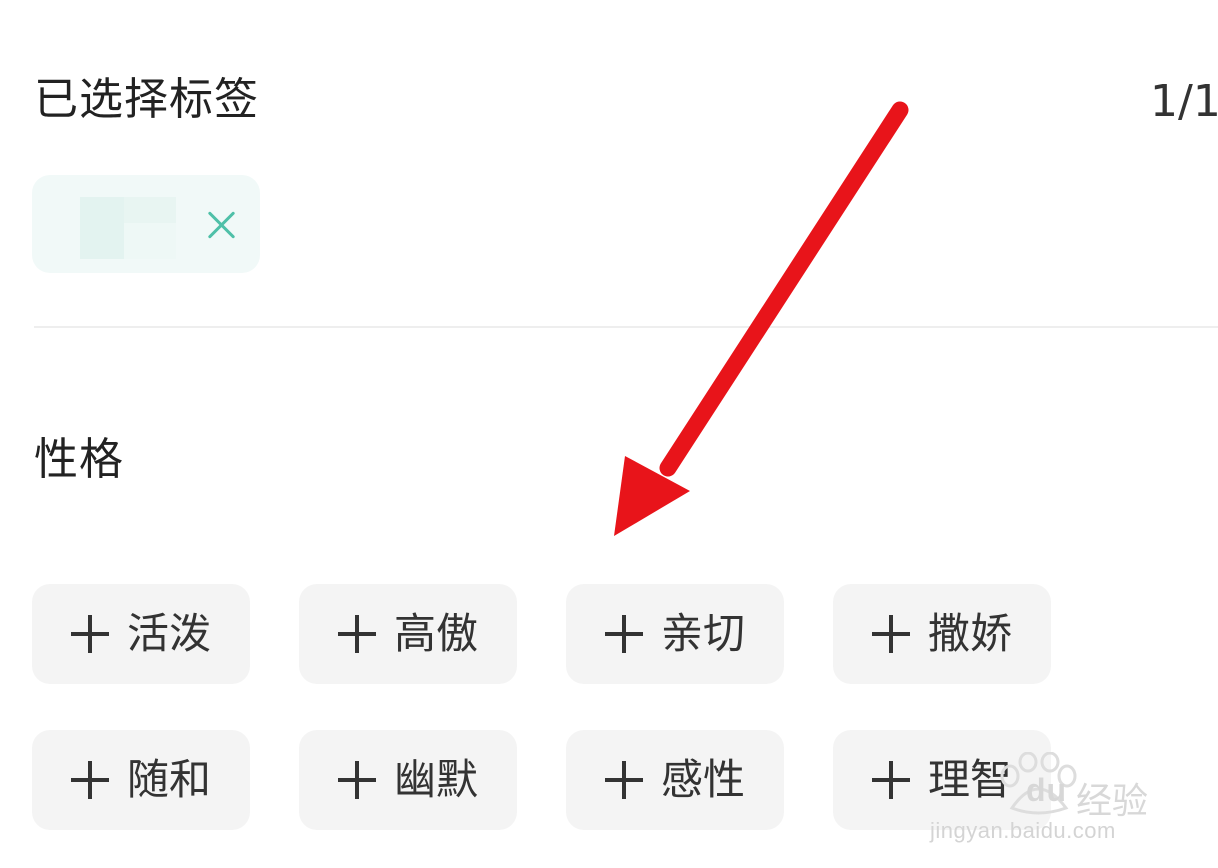 The width and height of the screenshot is (1218, 868). I want to click on tag-button-coquettish: 撒娇, so click(942, 634).